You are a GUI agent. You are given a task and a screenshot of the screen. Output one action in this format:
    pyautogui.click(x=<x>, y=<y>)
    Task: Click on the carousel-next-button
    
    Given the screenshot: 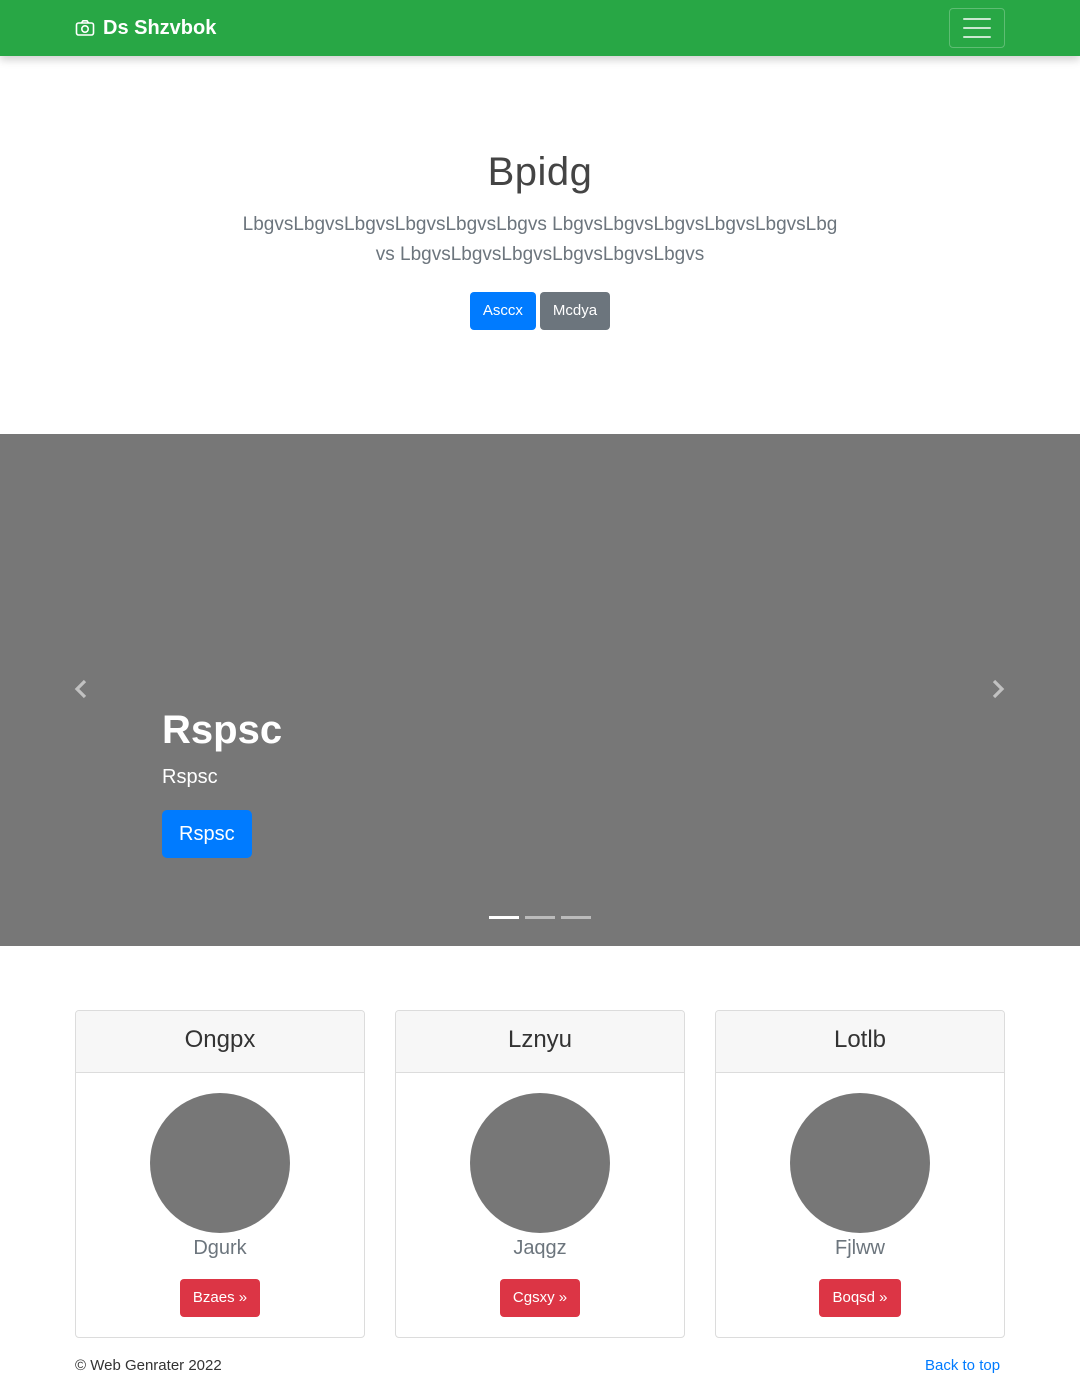 What is the action you would take?
    pyautogui.click(x=998, y=689)
    